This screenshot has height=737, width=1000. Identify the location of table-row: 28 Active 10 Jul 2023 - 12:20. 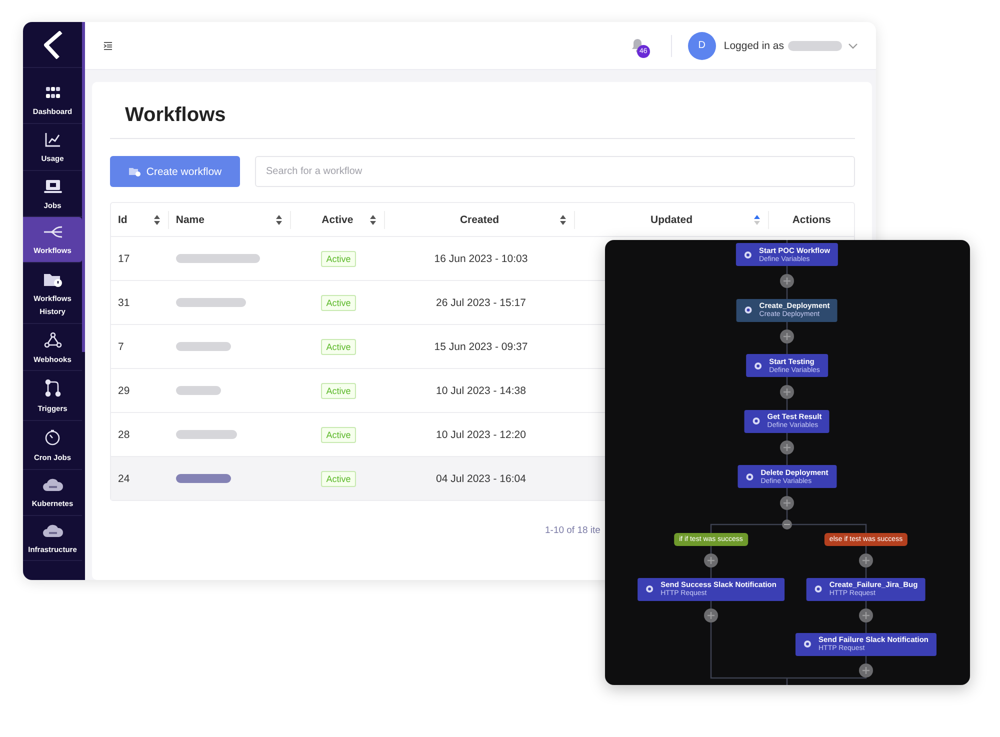
(358, 434).